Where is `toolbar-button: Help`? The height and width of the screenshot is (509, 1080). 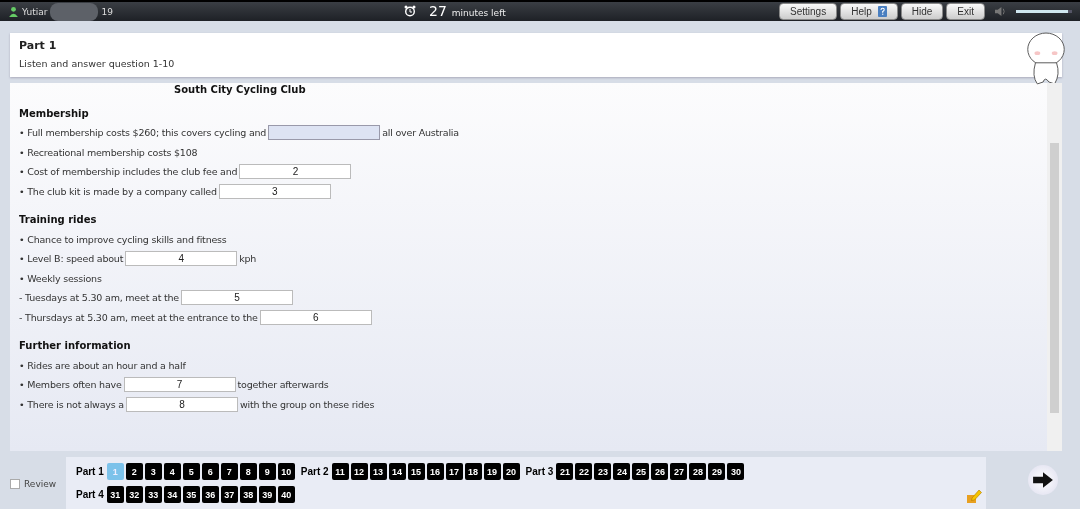
toolbar-button: Help is located at coordinates (869, 11).